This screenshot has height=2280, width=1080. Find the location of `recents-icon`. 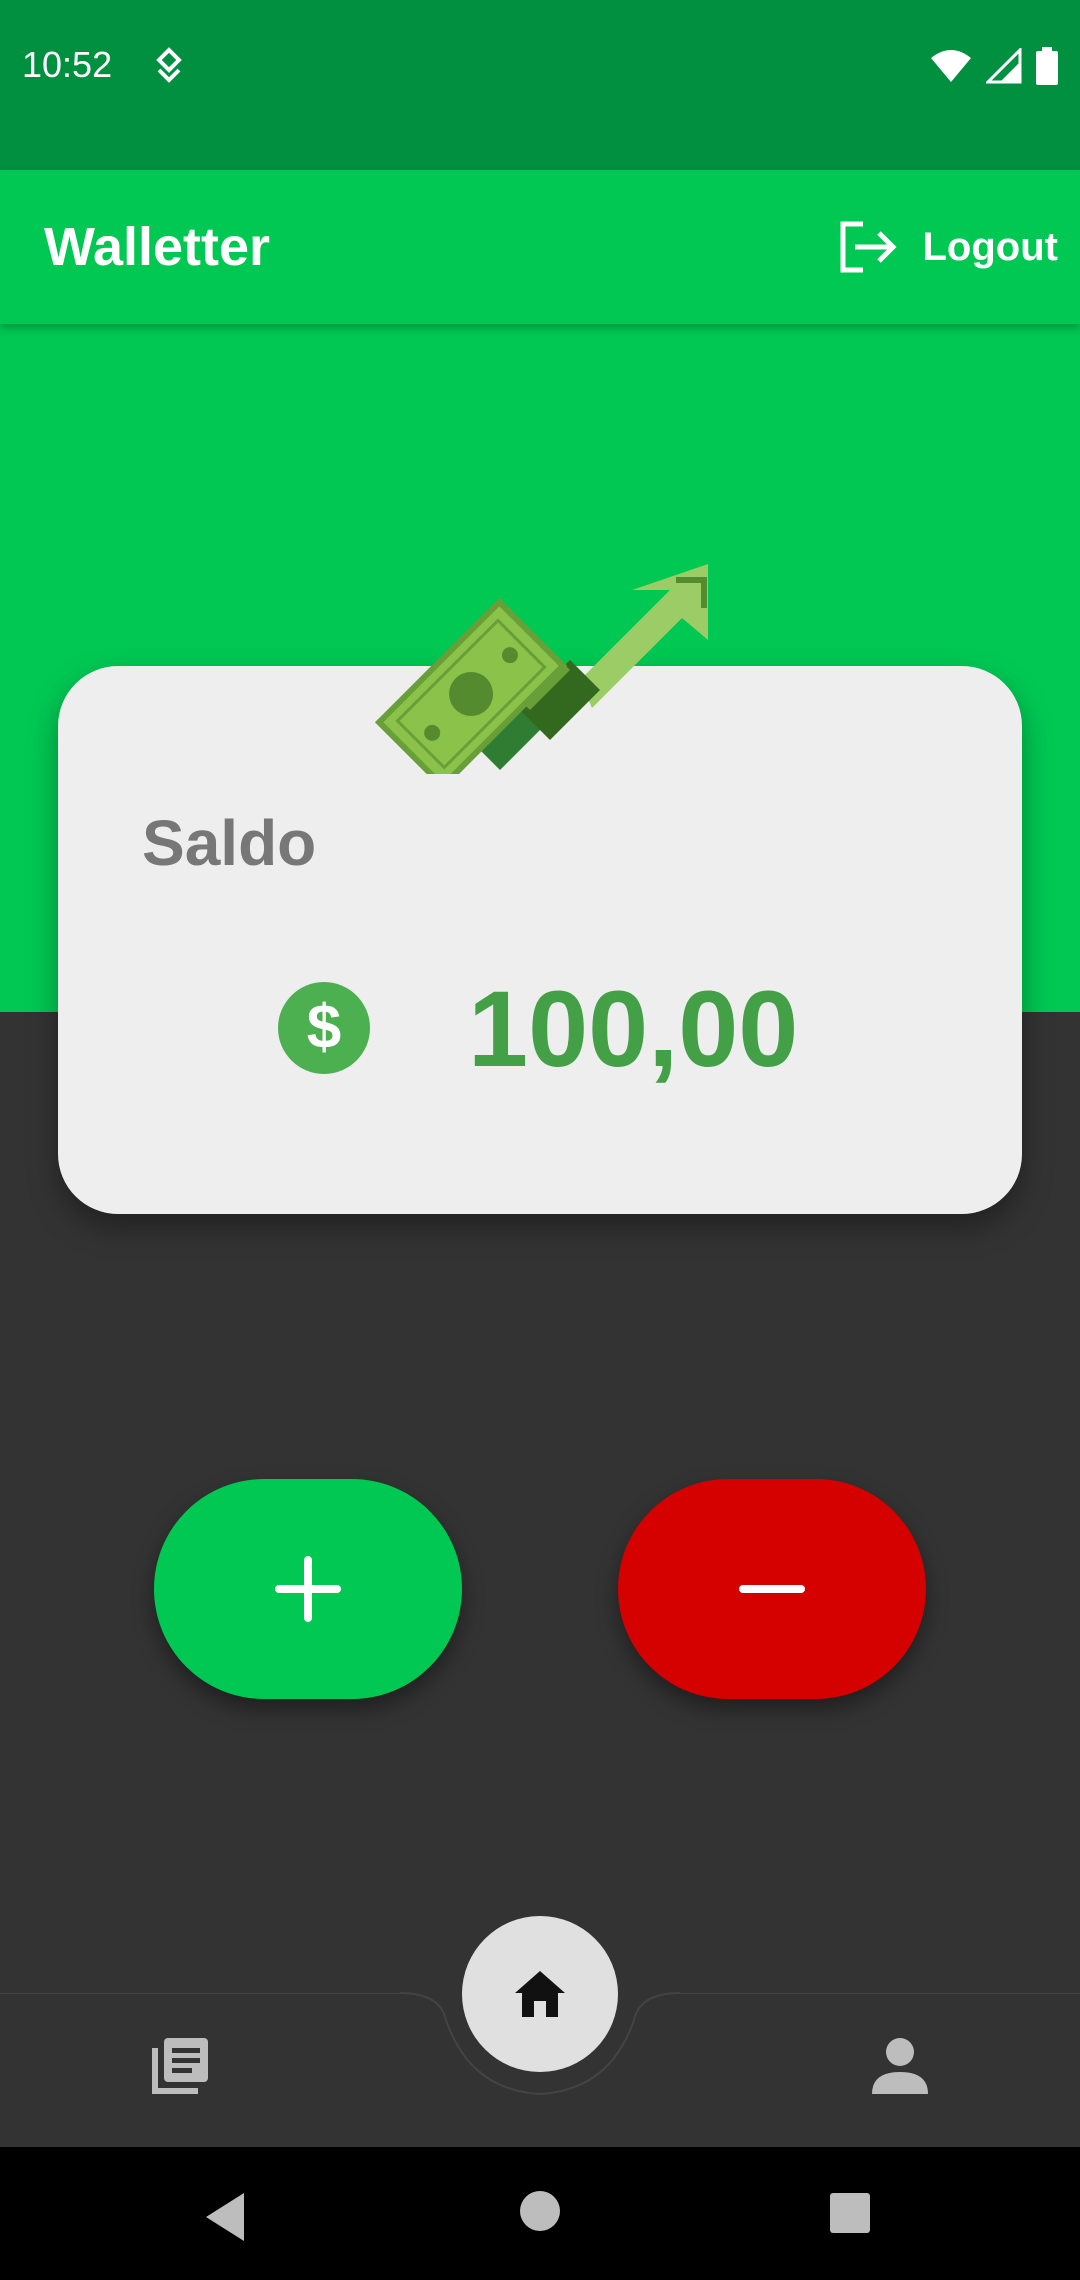

recents-icon is located at coordinates (850, 2213).